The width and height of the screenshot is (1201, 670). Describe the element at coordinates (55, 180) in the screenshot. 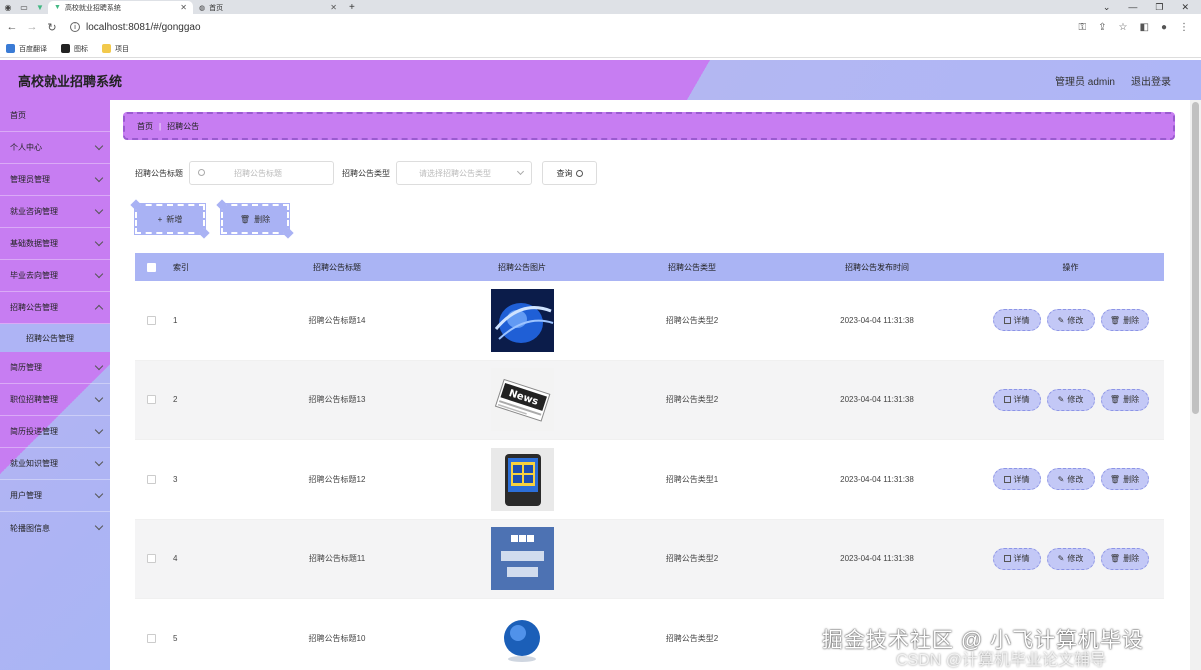

I see `sidebar-item-admins: 管理员管理` at that location.